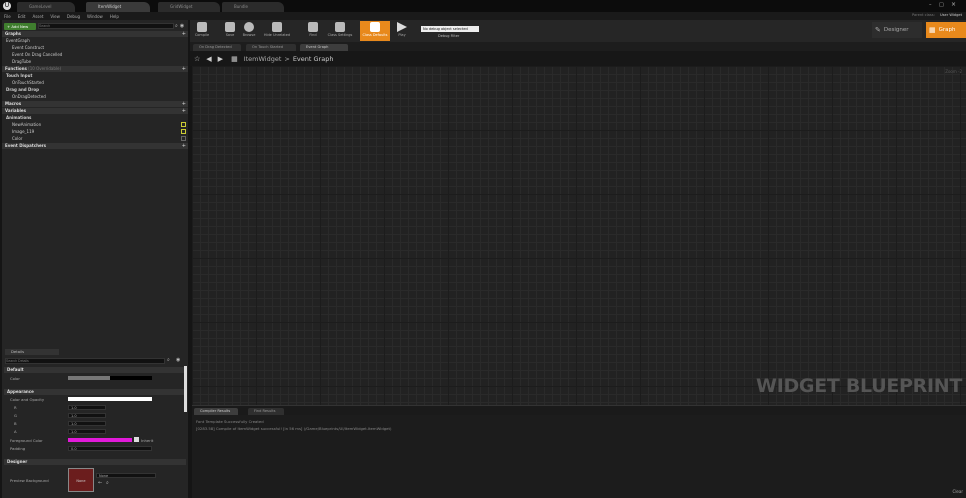  I want to click on inherit-label: Inherit, so click(147, 440).